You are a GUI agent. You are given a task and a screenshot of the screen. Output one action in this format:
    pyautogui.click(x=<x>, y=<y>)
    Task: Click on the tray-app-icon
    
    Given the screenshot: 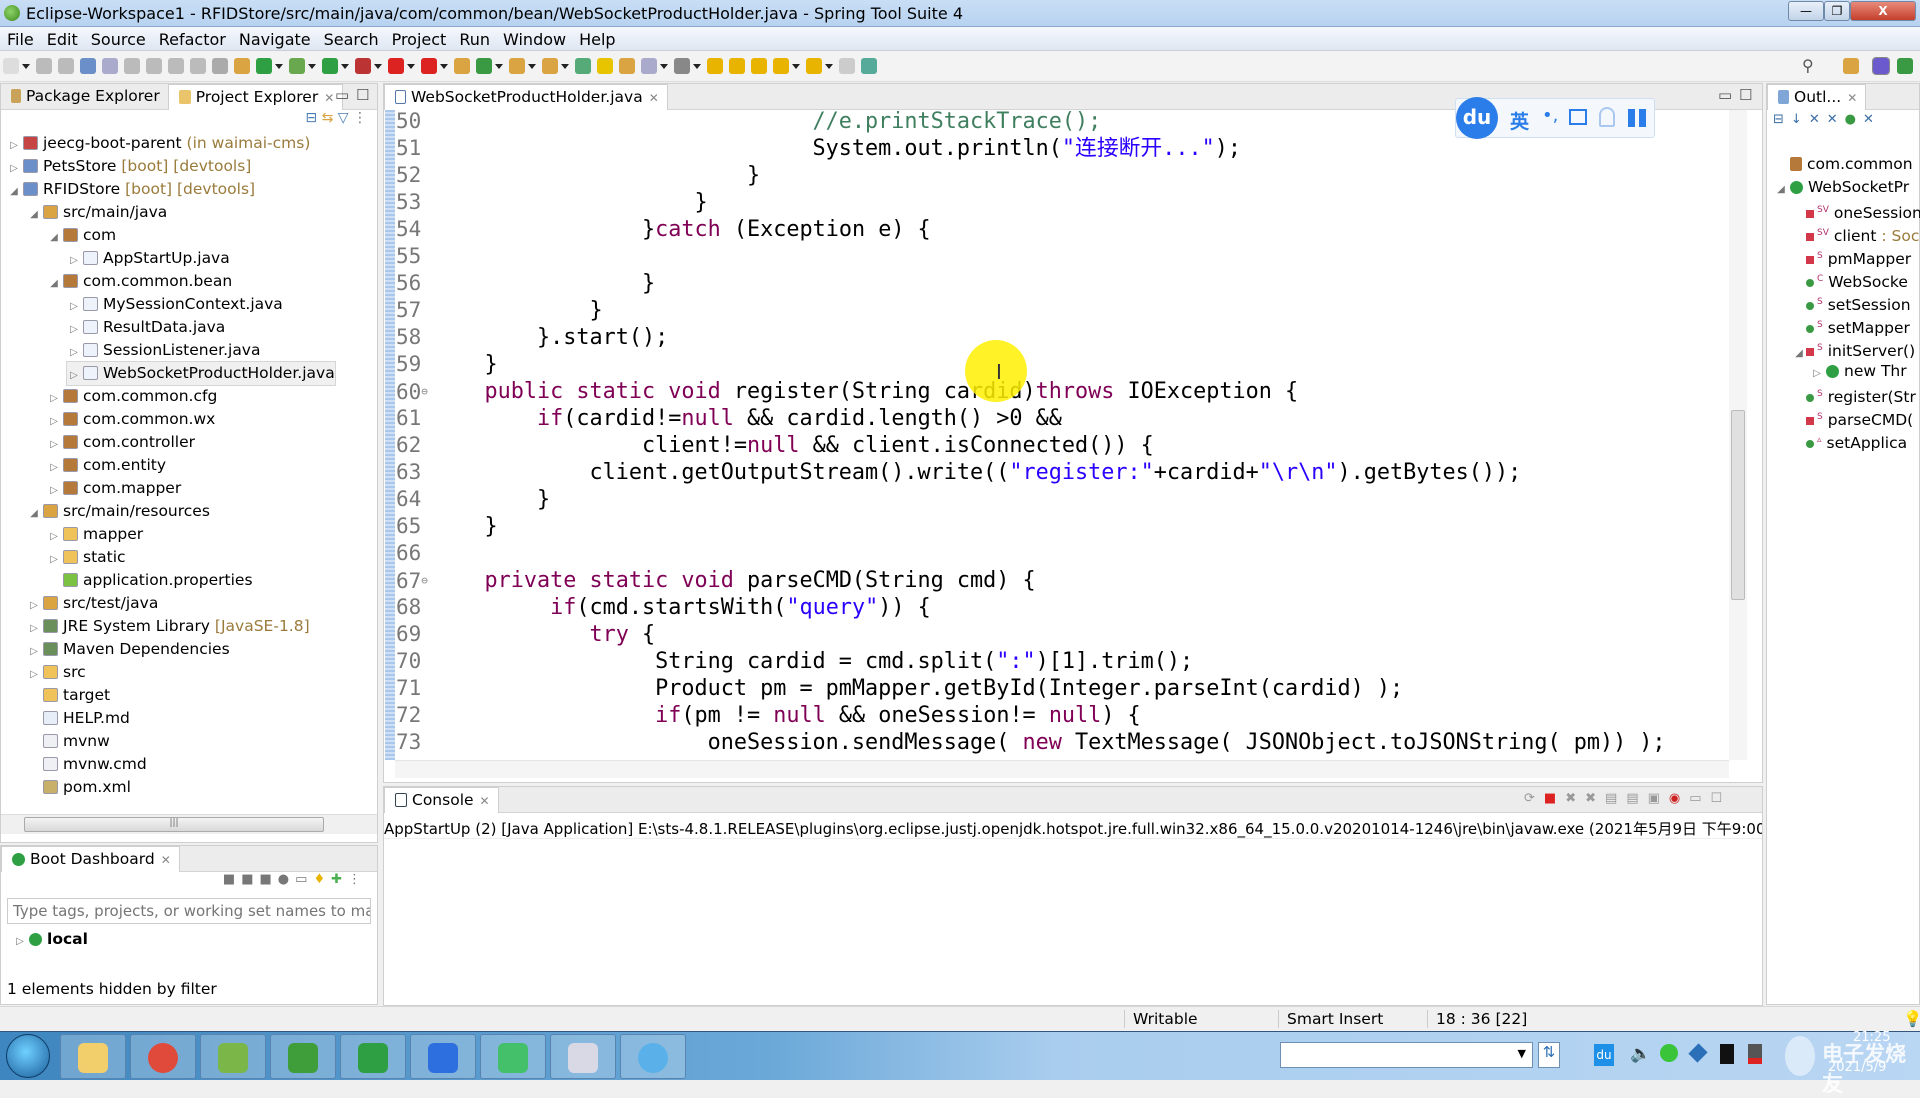 What is the action you would take?
    pyautogui.click(x=1698, y=1053)
    